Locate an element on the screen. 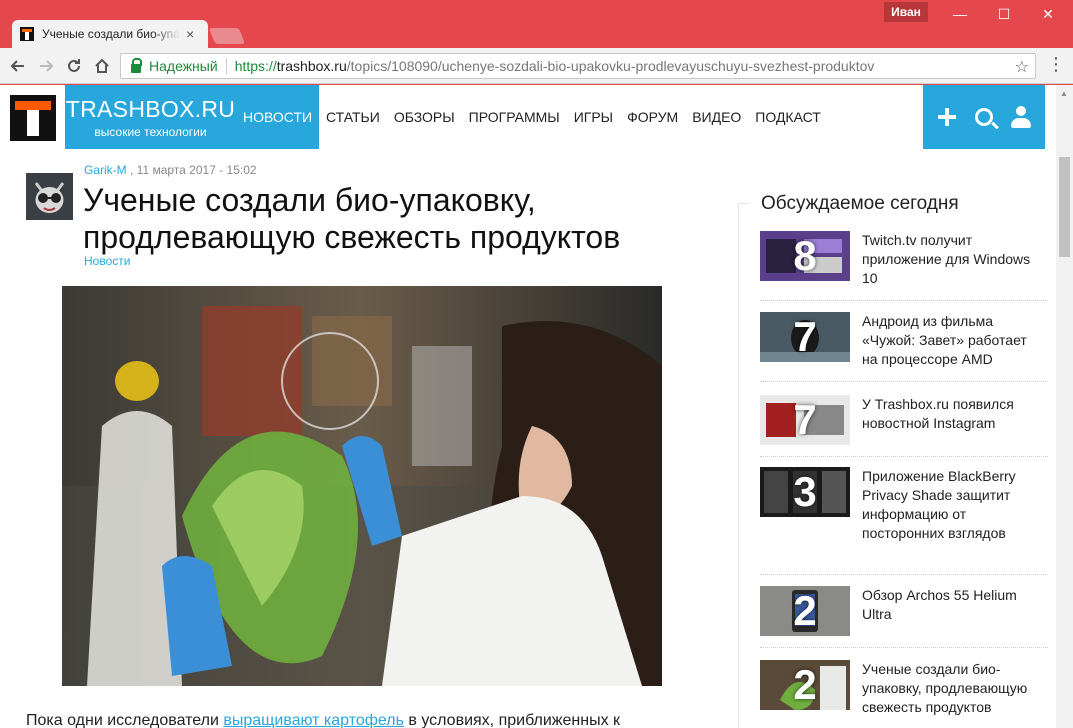 This screenshot has height=728, width=1073. nav-item-articles: СТАТЬИ is located at coordinates (353, 117).